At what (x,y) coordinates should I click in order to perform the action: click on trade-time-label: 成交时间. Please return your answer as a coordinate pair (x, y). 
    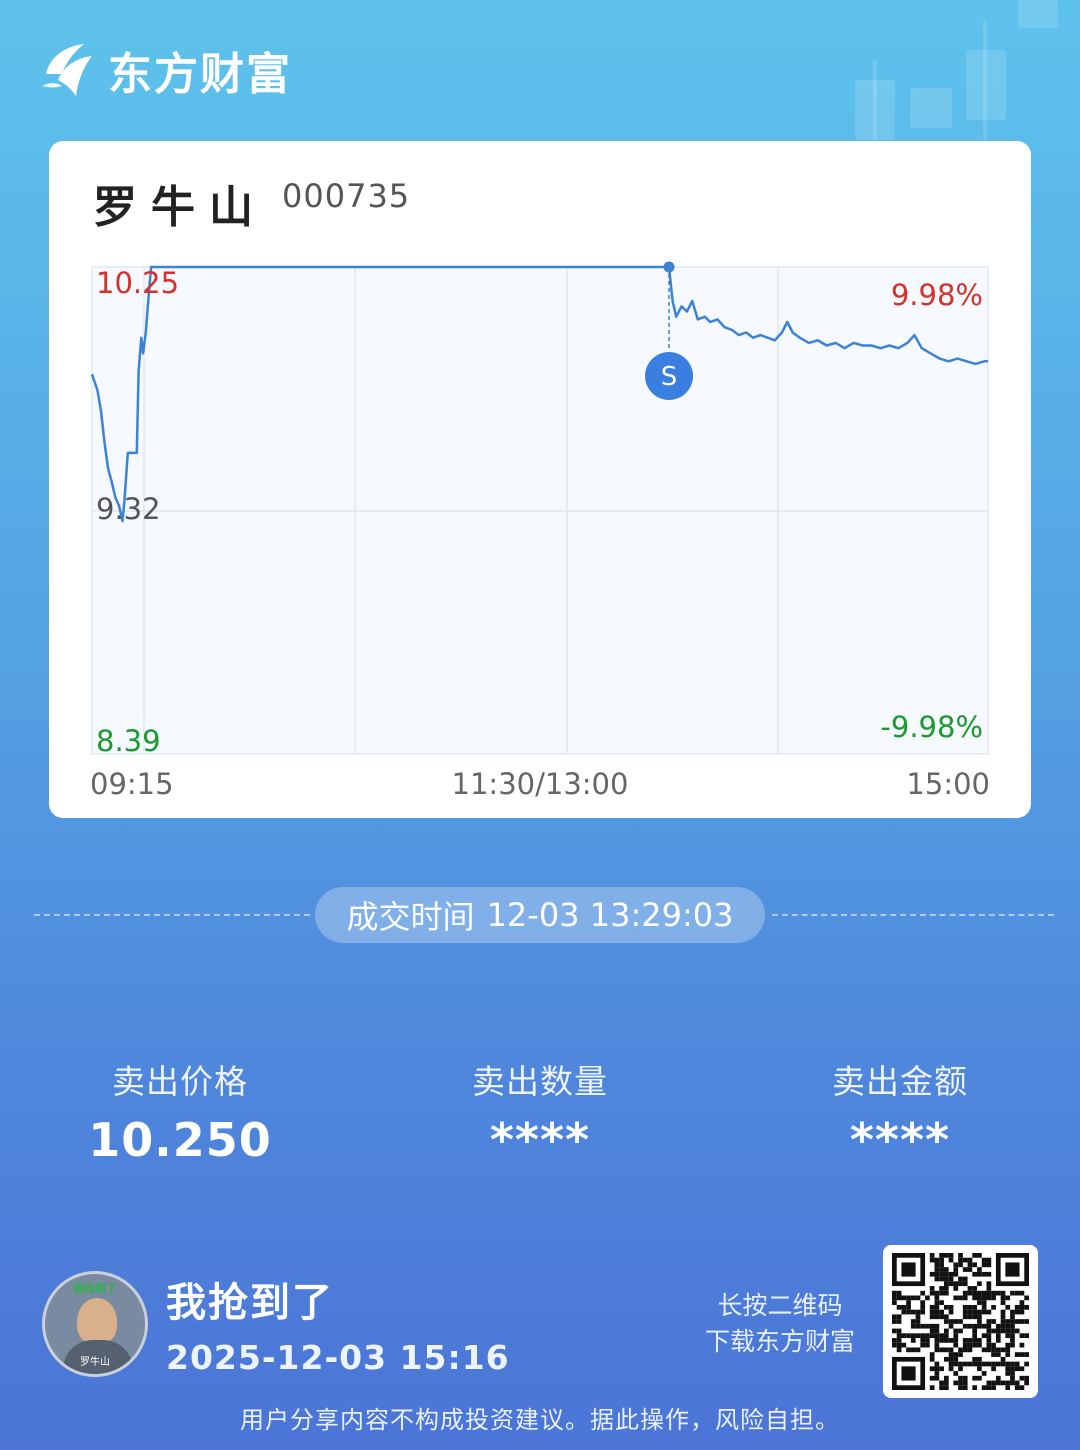
    Looking at the image, I should click on (410, 917).